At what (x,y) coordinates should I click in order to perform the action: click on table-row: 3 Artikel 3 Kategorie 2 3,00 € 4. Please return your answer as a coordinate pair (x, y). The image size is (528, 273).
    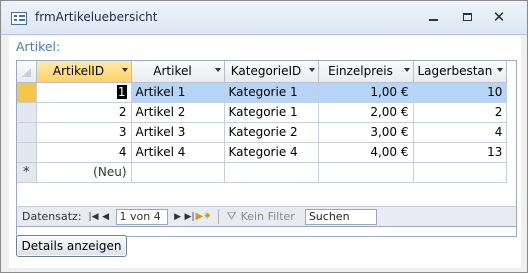
    Looking at the image, I should click on (262, 132).